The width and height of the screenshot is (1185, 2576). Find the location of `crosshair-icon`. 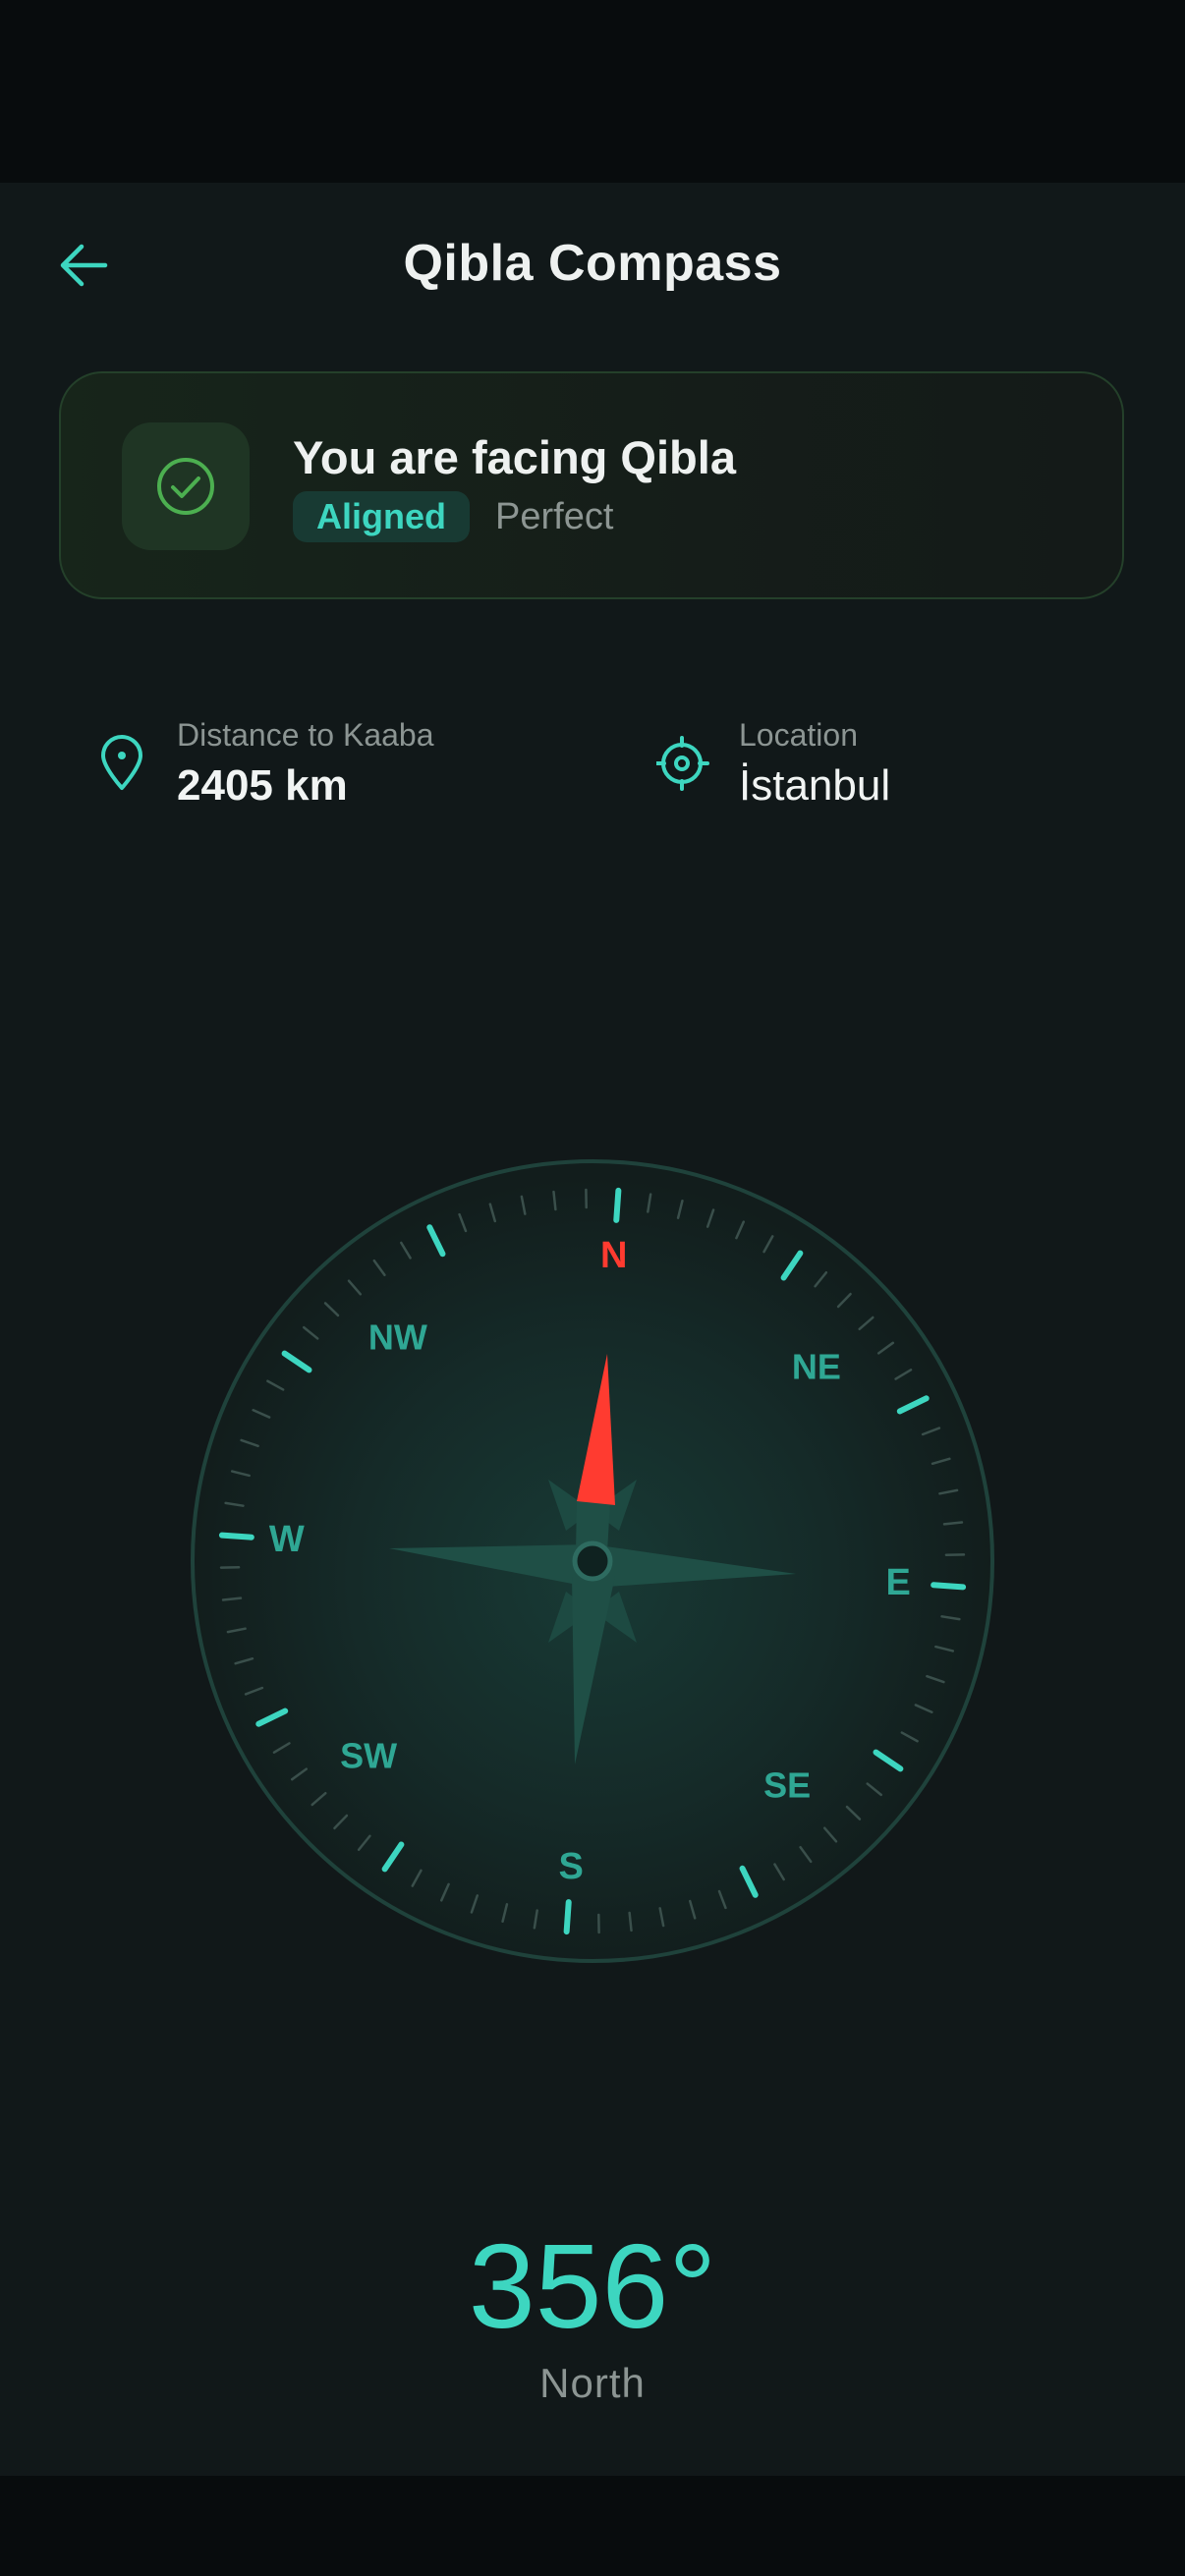

crosshair-icon is located at coordinates (683, 763).